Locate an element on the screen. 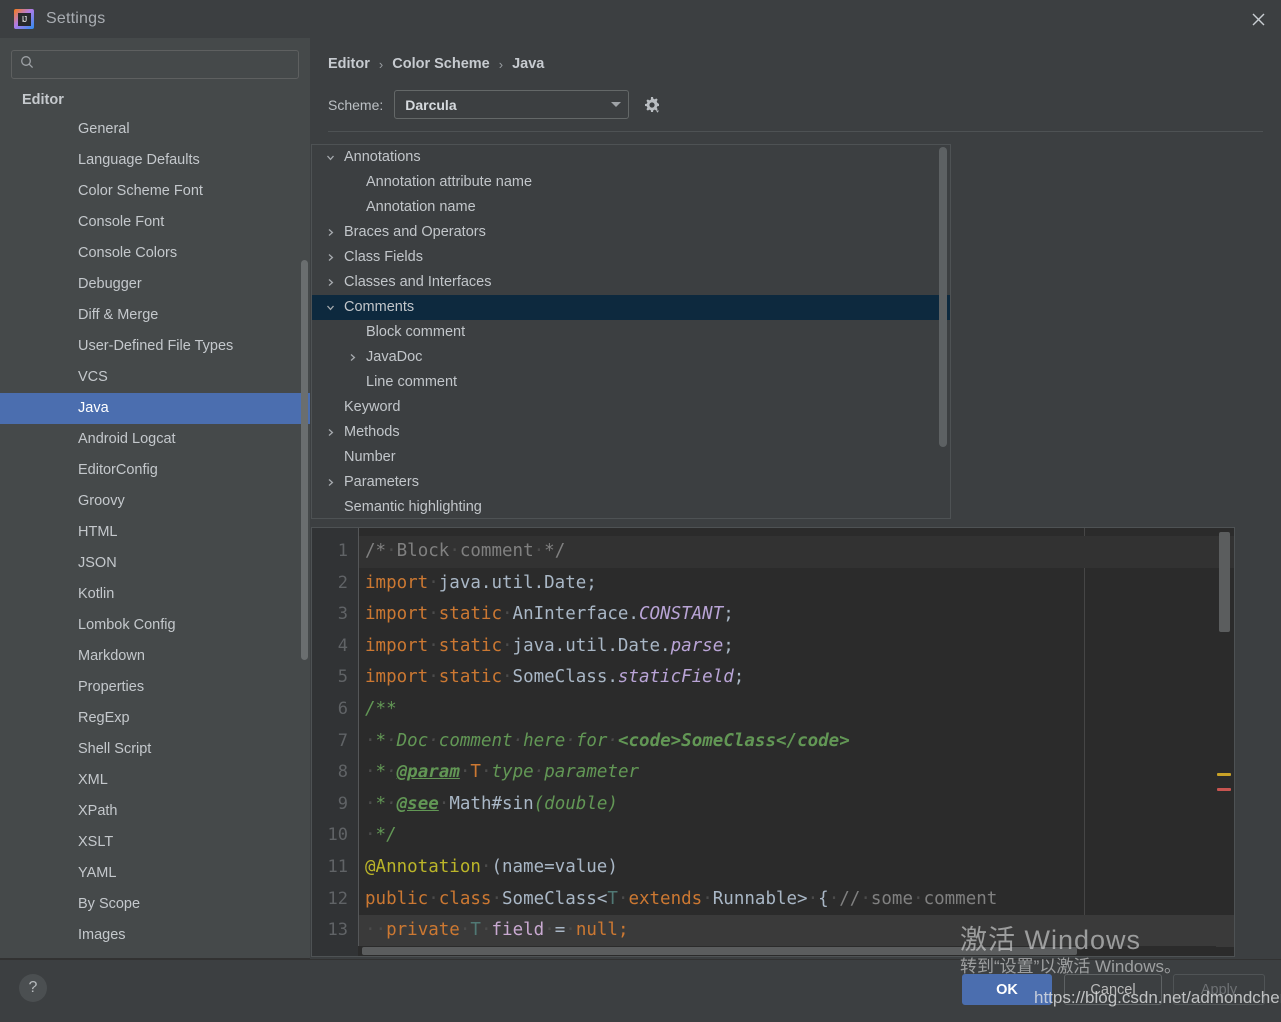  sidebar-item-label: EditorConfig is located at coordinates (118, 470).